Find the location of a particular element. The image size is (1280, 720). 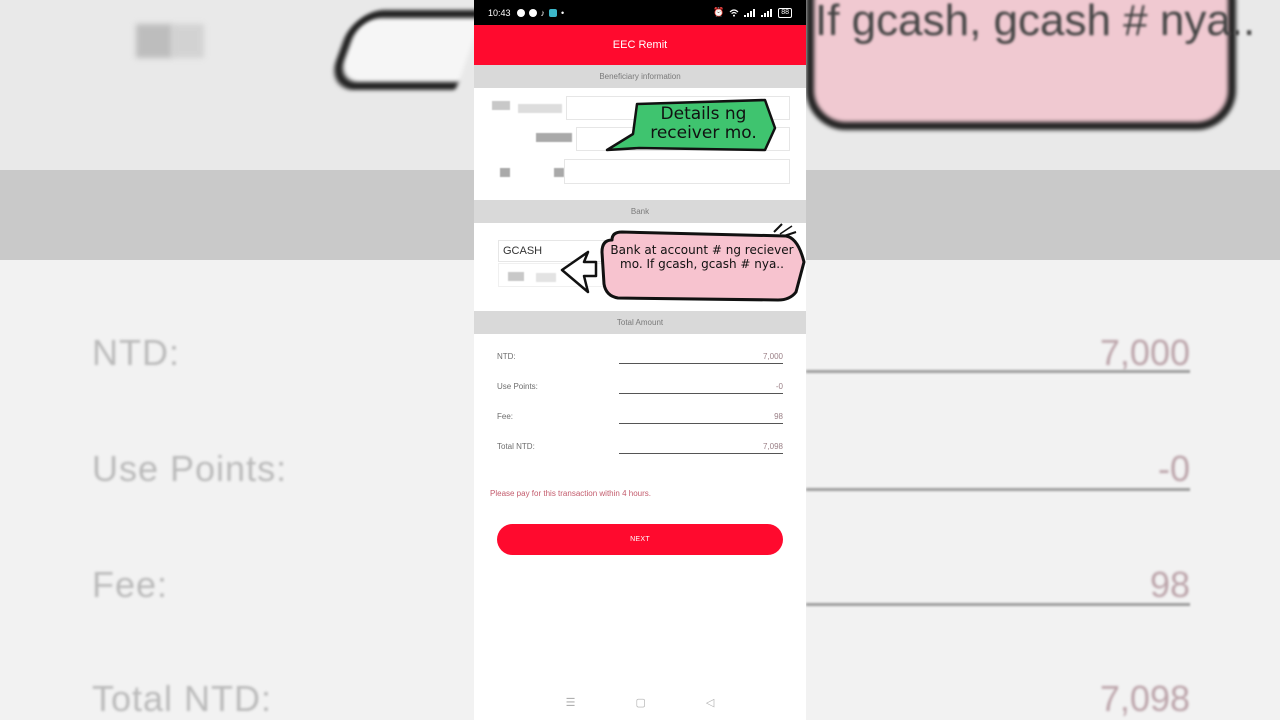

amount-label: Use Points: is located at coordinates (517, 386).